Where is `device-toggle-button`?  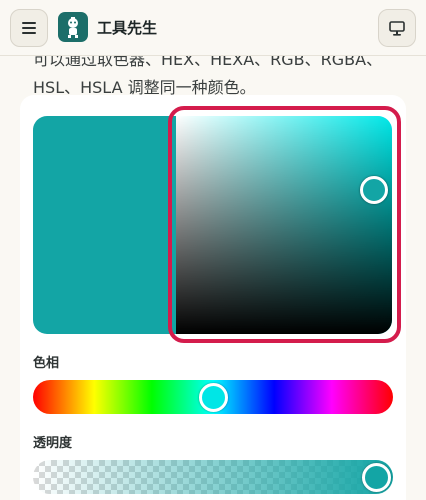 device-toggle-button is located at coordinates (397, 28).